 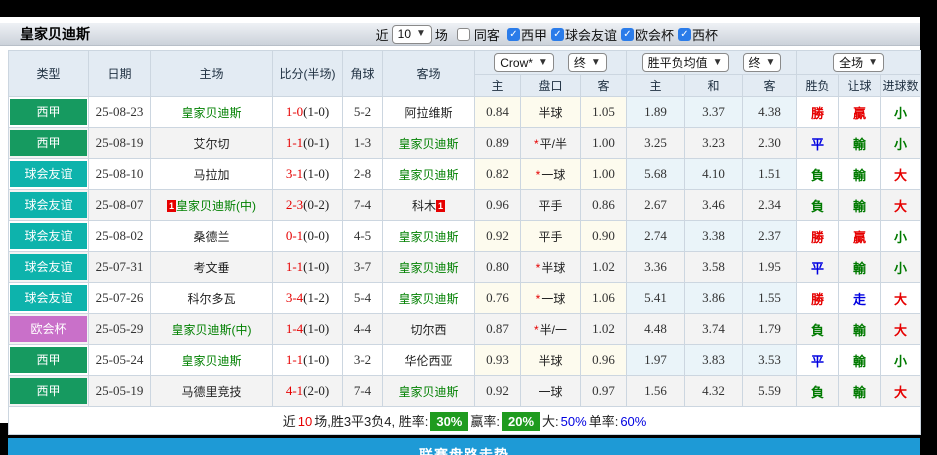 What do you see at coordinates (119, 329) in the screenshot?
I see `match-date: 25-05-29` at bounding box center [119, 329].